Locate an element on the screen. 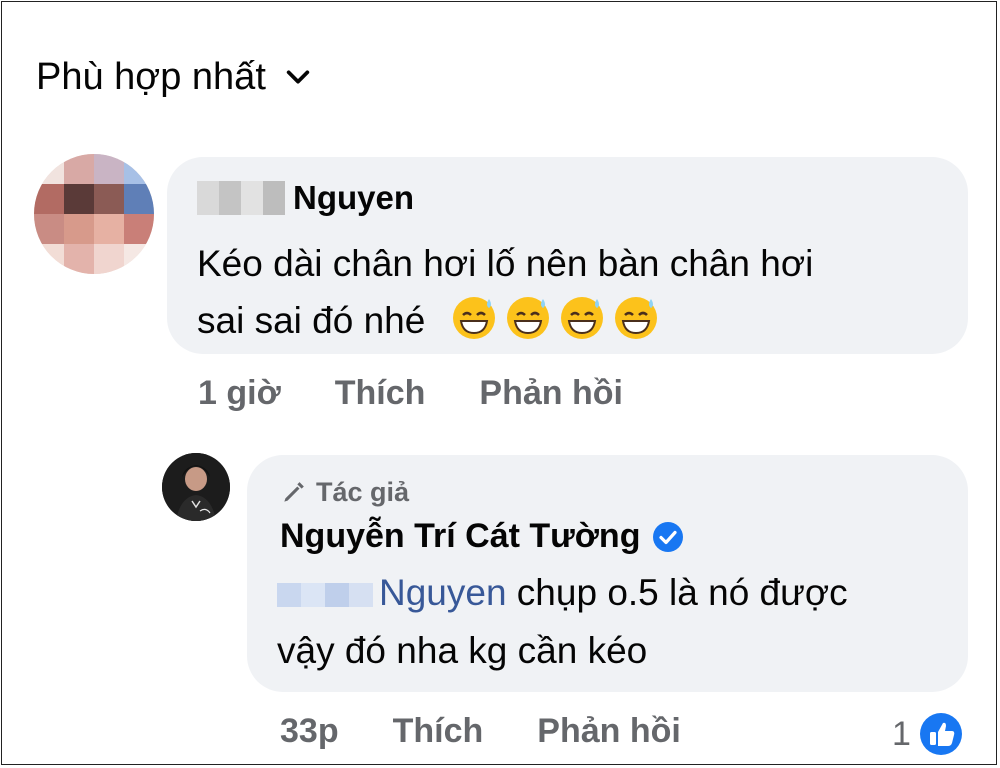 Image resolution: width=1000 pixels, height=768 pixels. pixelated-avatar-image is located at coordinates (94, 214).